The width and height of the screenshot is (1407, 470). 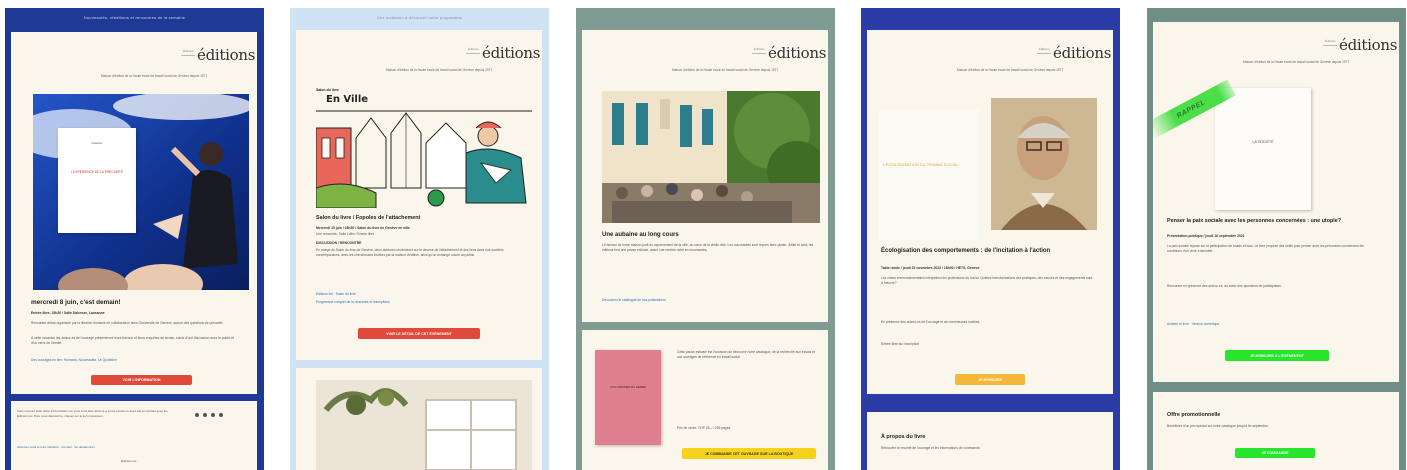 What do you see at coordinates (711, 157) in the screenshot?
I see `street-photo` at bounding box center [711, 157].